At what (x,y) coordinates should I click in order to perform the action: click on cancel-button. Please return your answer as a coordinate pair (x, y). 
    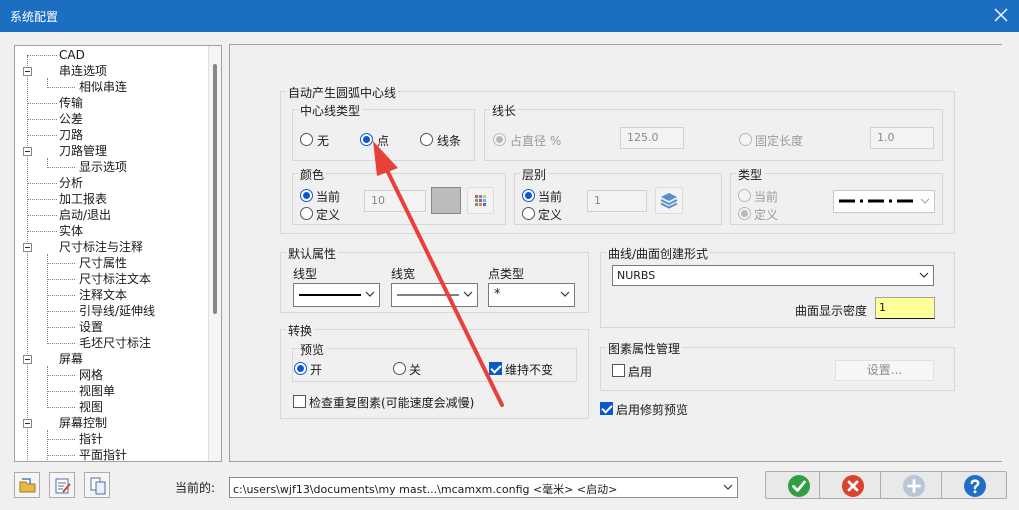
    Looking at the image, I should click on (852, 485).